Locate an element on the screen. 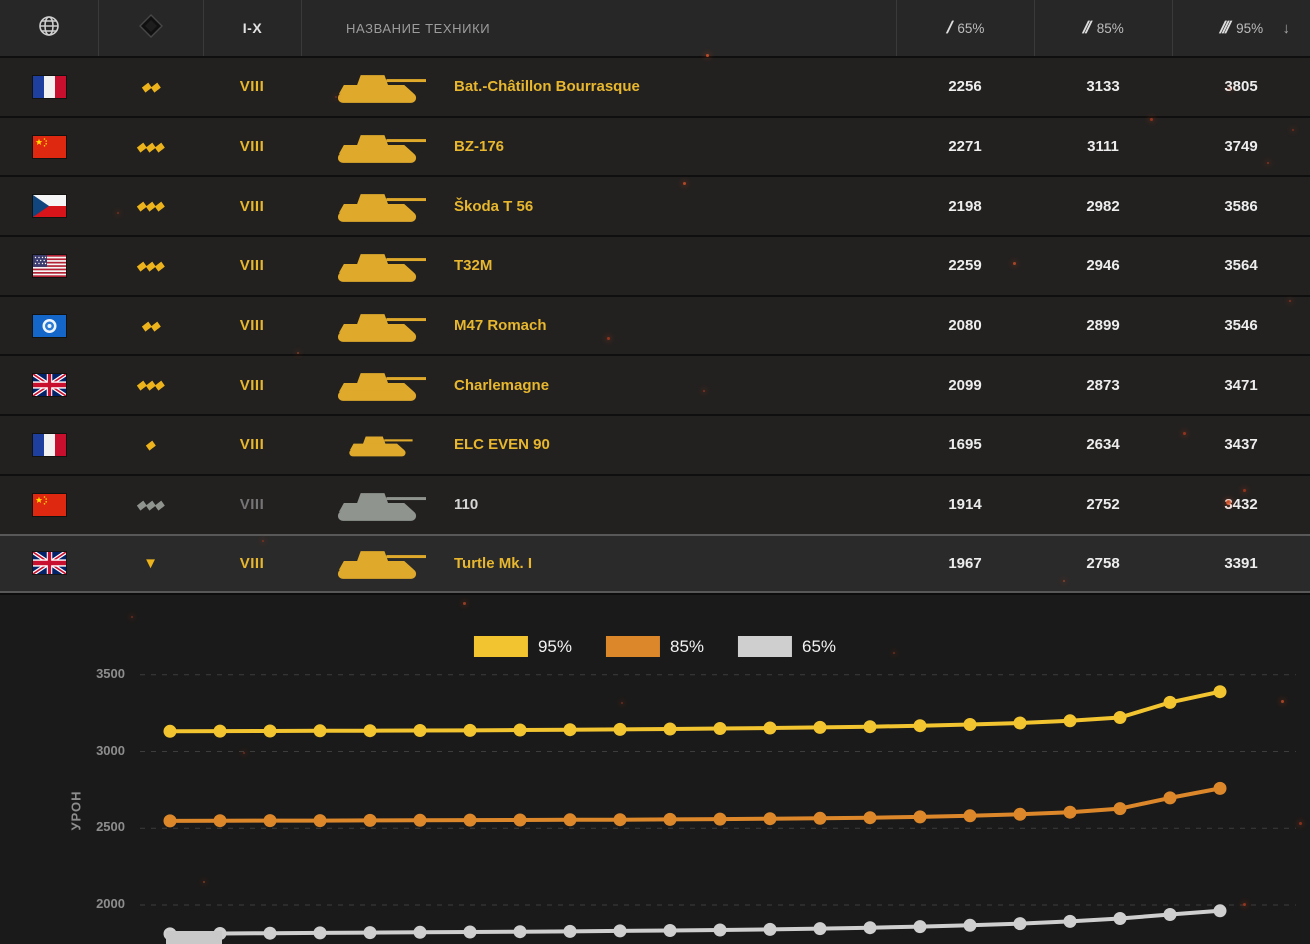 This screenshot has width=1310, height=944. column-label-95: 95% is located at coordinates (1250, 28).